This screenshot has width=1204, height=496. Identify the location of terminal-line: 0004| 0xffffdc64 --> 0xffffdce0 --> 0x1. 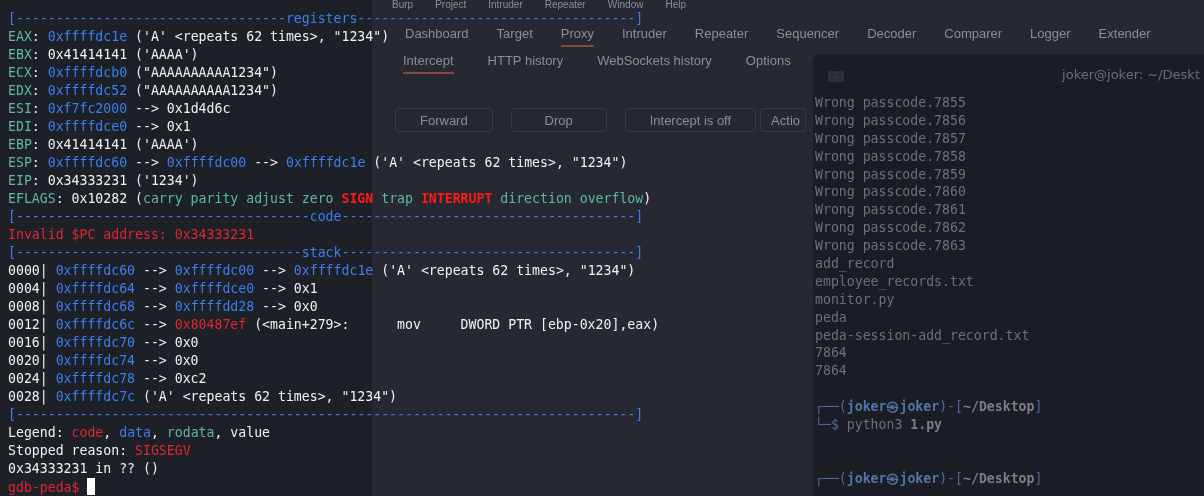
(163, 288).